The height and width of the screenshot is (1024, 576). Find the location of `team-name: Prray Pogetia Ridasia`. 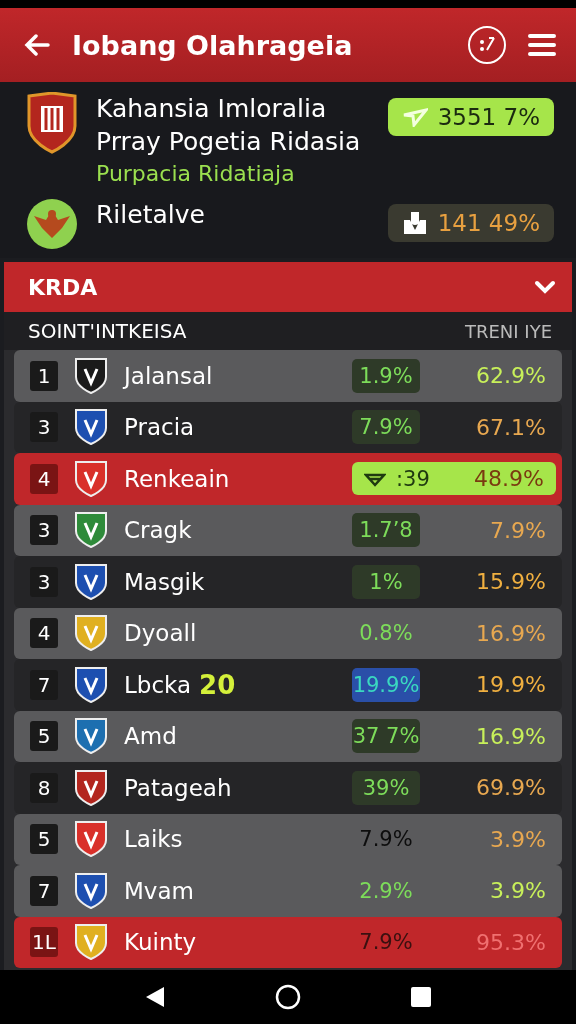

team-name: Prray Pogetia Ridasia is located at coordinates (229, 142).